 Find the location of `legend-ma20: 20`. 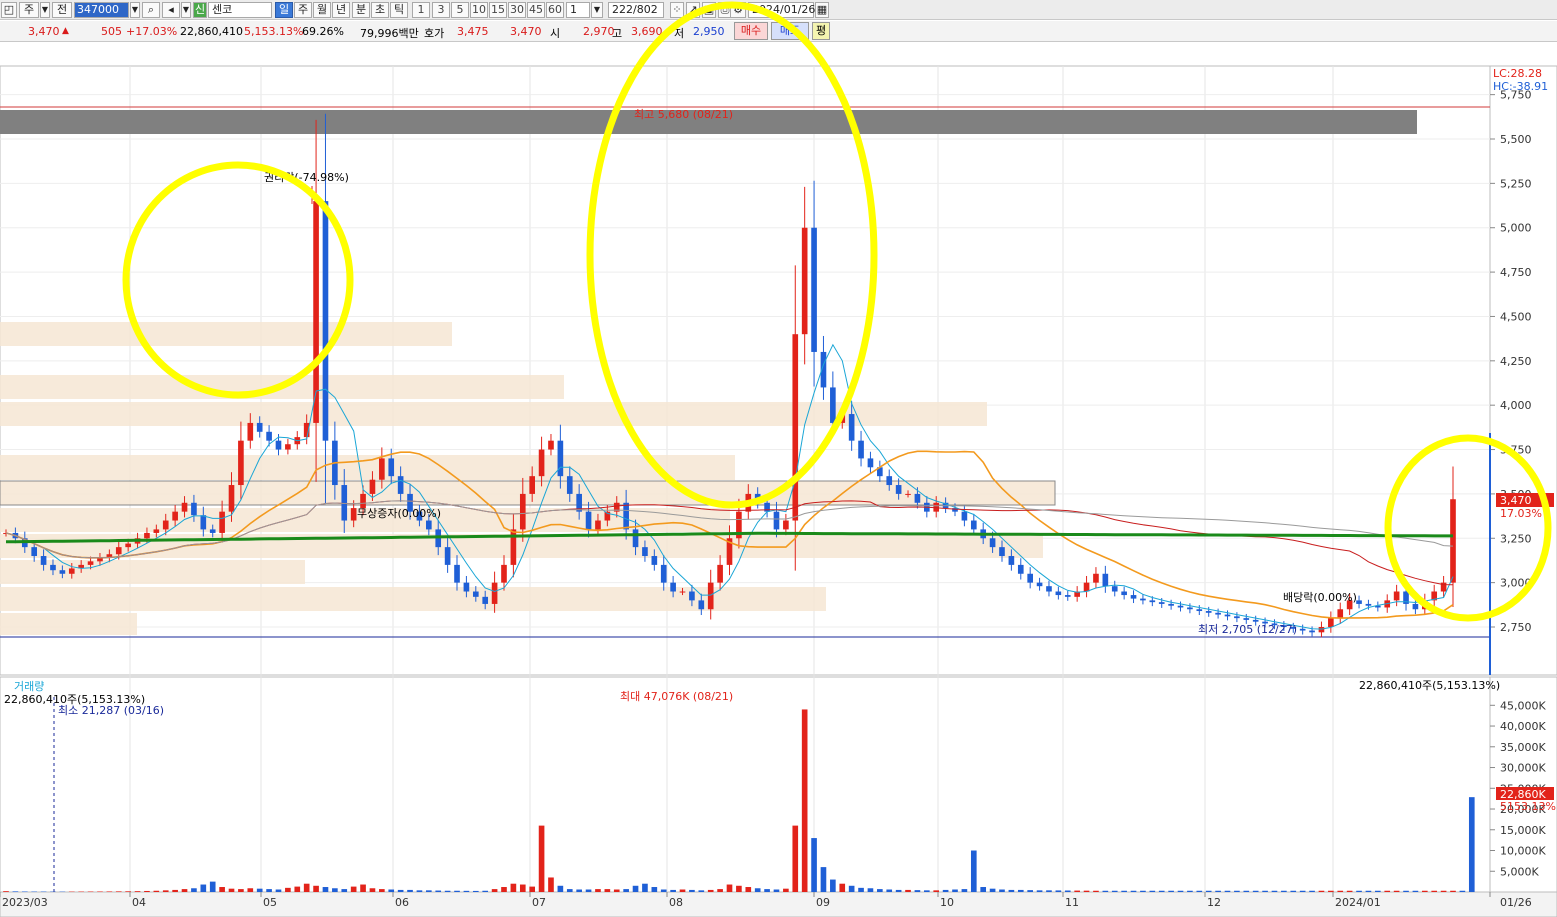

legend-ma20: 20 is located at coordinates (212, 73).